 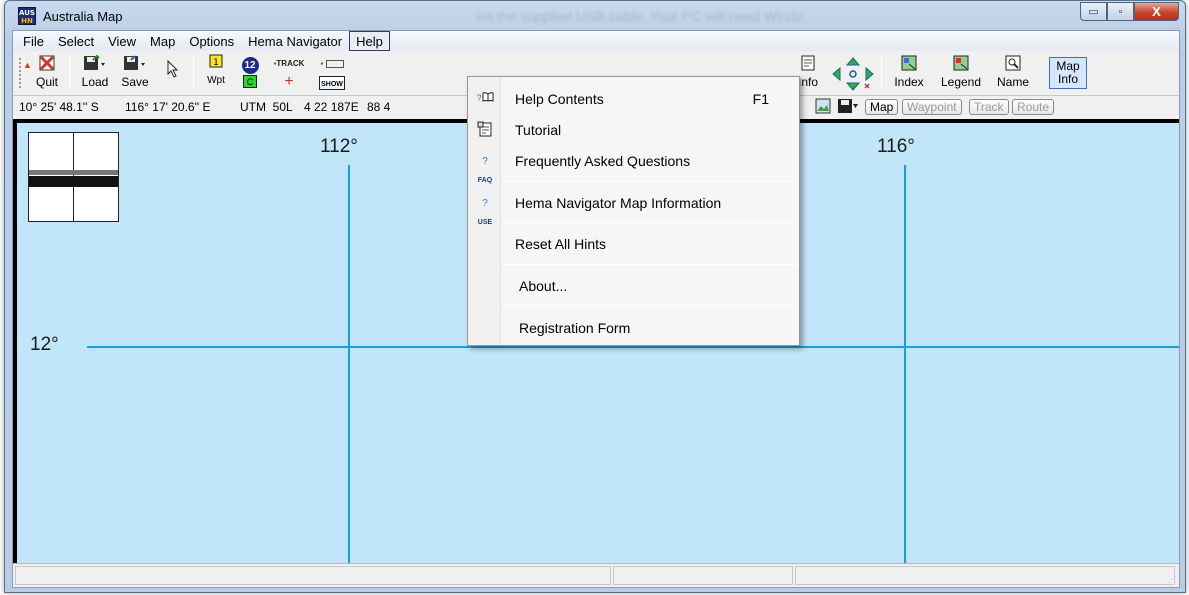 What do you see at coordinates (33, 41) in the screenshot?
I see `menu-file: File` at bounding box center [33, 41].